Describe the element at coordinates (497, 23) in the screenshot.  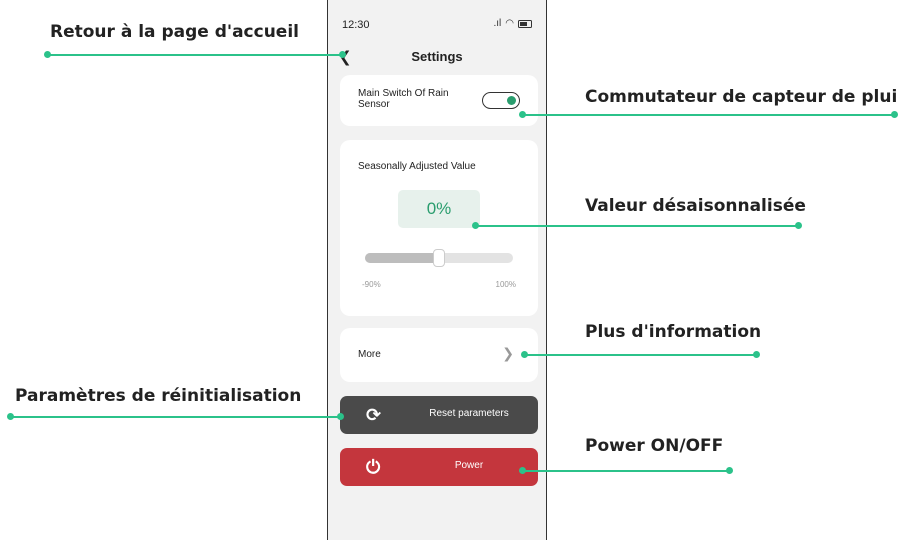
I see `signal-icon: .ıl` at that location.